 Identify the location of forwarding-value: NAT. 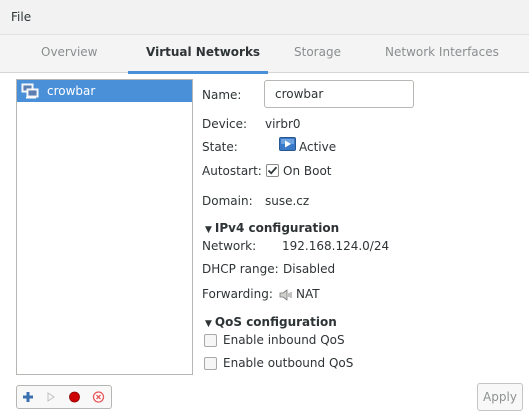
(308, 294).